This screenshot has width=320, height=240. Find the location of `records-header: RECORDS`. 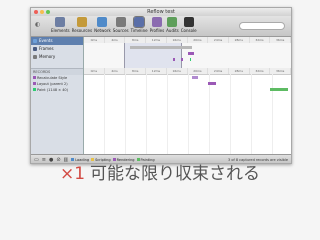

records-header: RECORDS is located at coordinates (57, 71).